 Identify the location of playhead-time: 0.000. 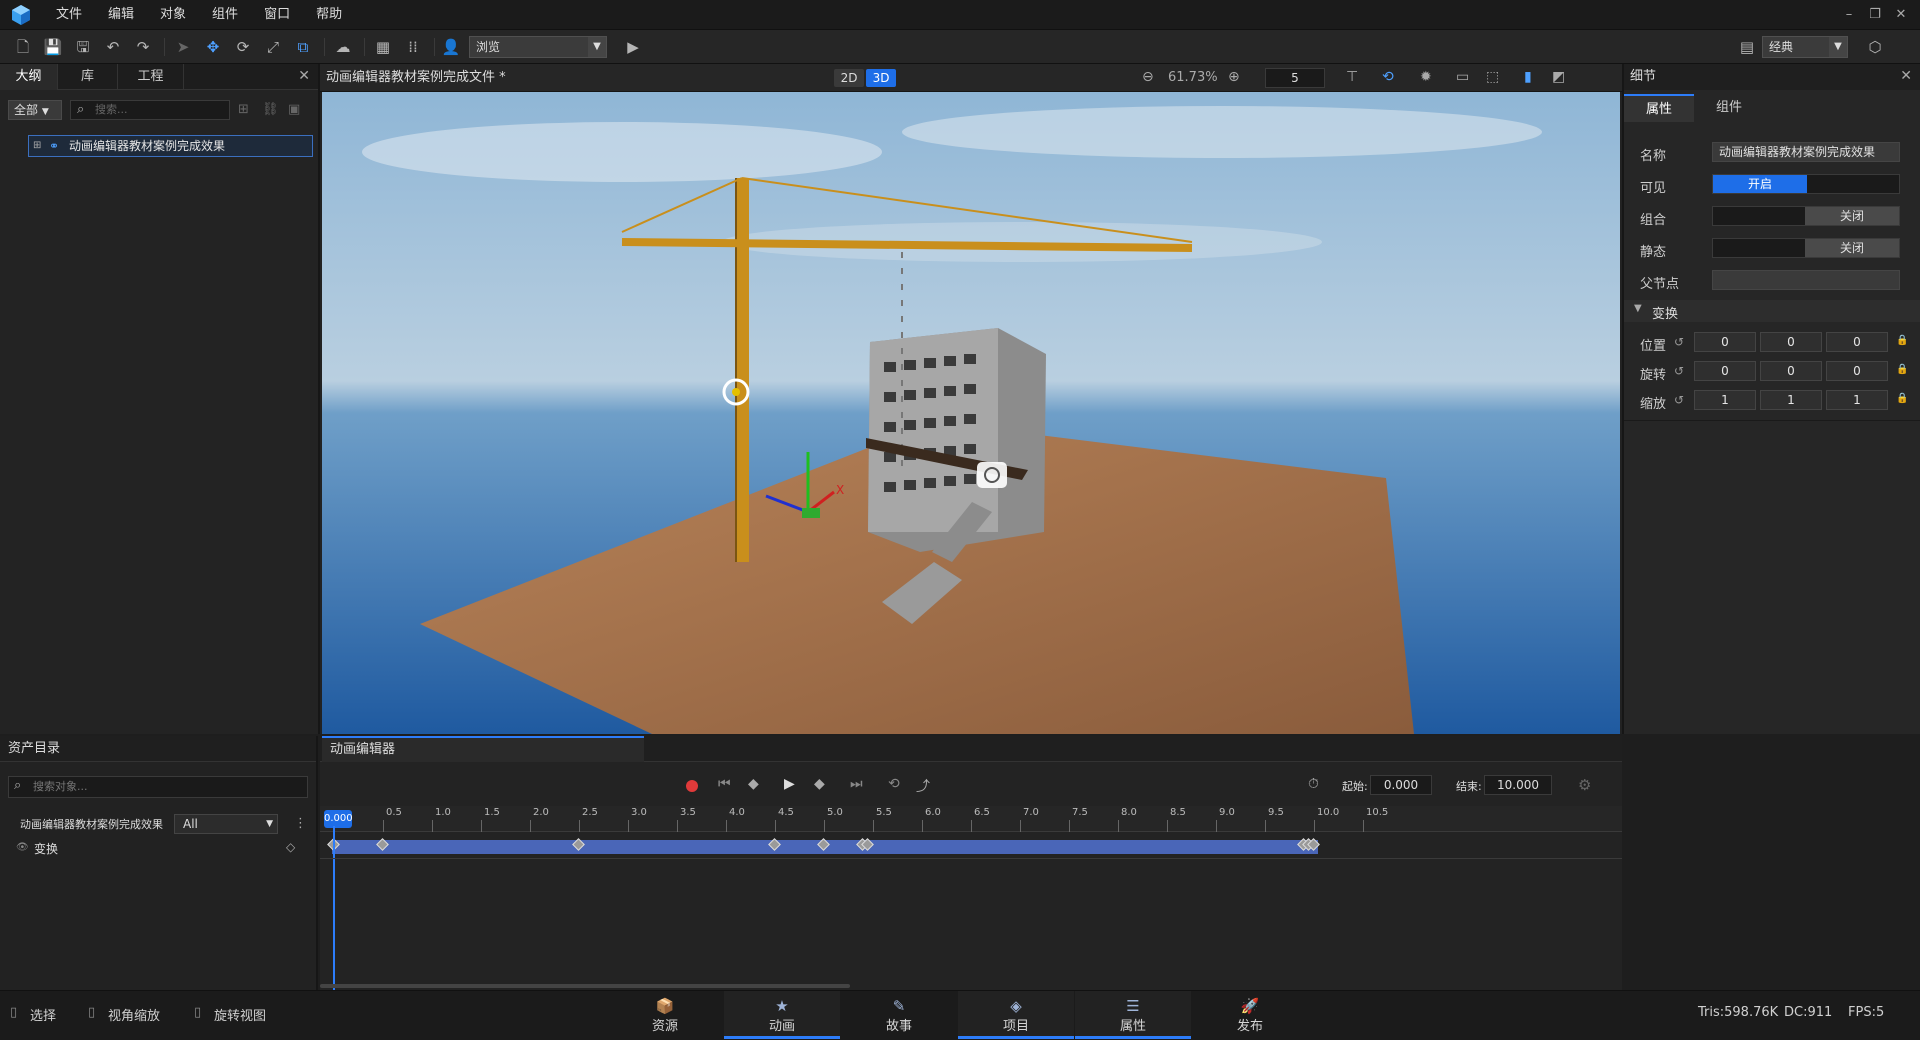
(338, 819).